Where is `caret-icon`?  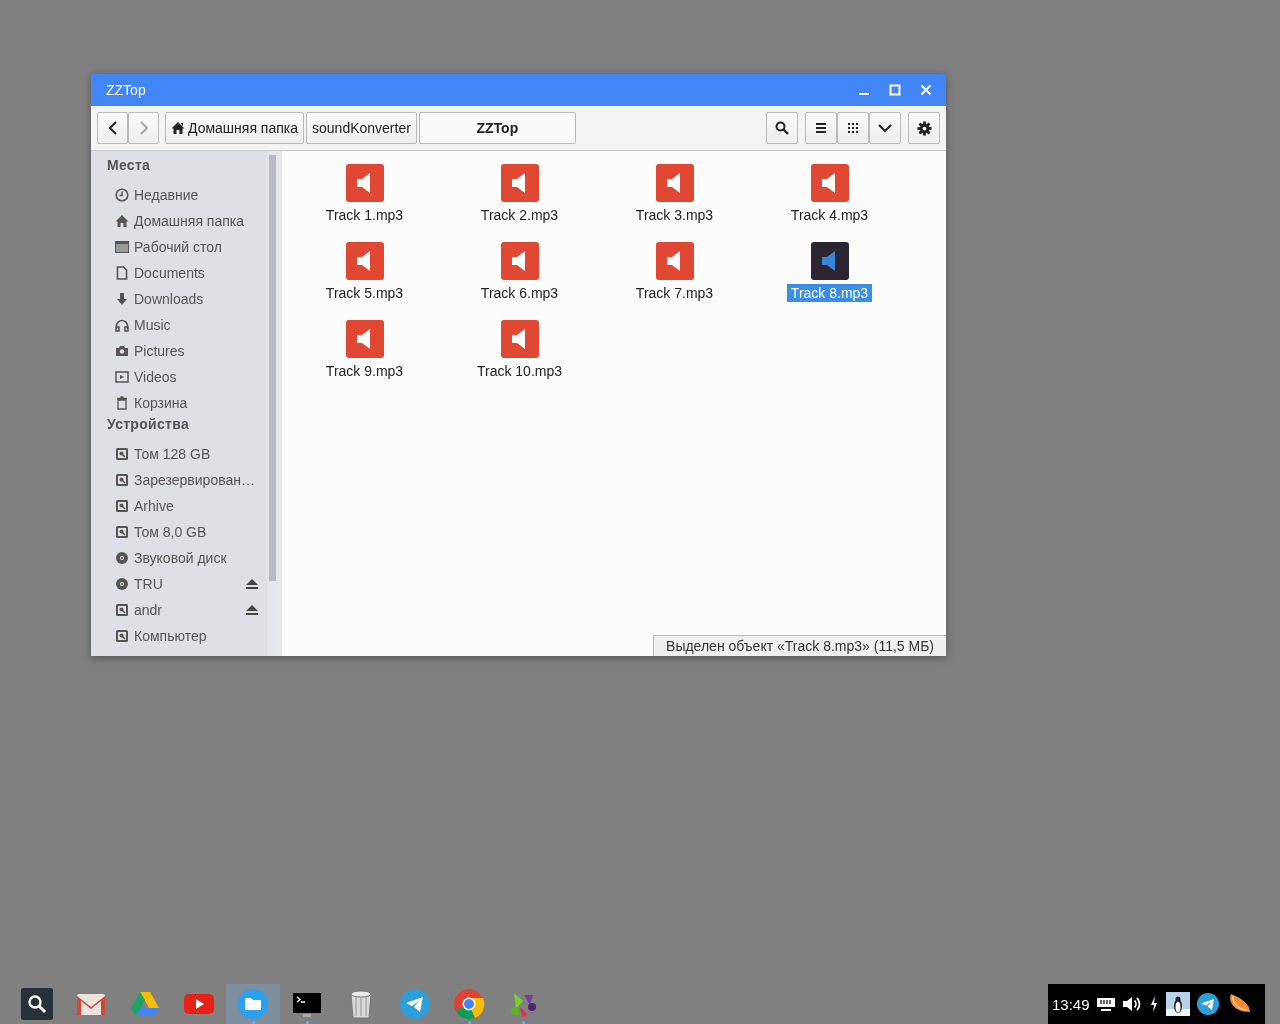
caret-icon is located at coordinates (885, 128).